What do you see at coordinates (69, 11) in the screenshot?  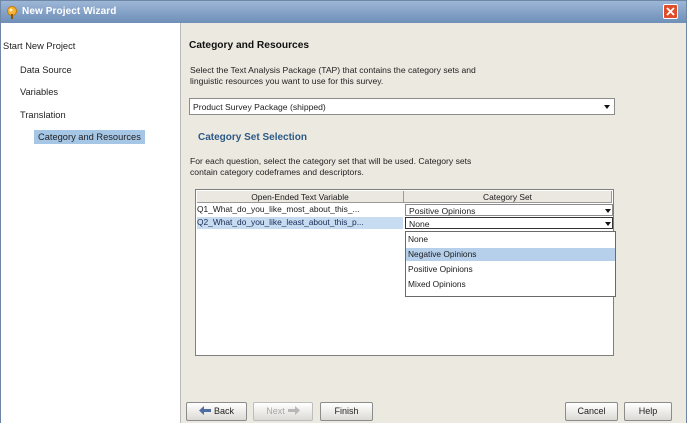 I see `window-title: New Project Wizard` at bounding box center [69, 11].